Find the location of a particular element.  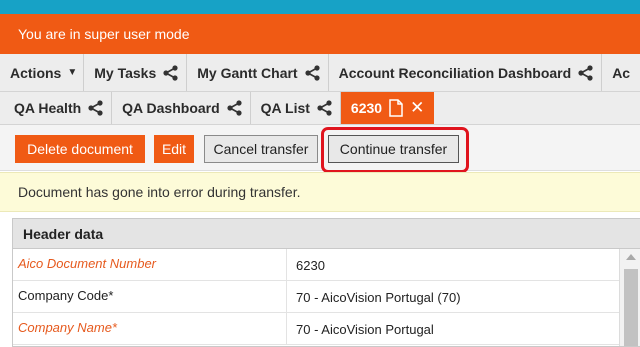

table-row: Company Name* 70 - AicoVision Portugal is located at coordinates (326, 329).